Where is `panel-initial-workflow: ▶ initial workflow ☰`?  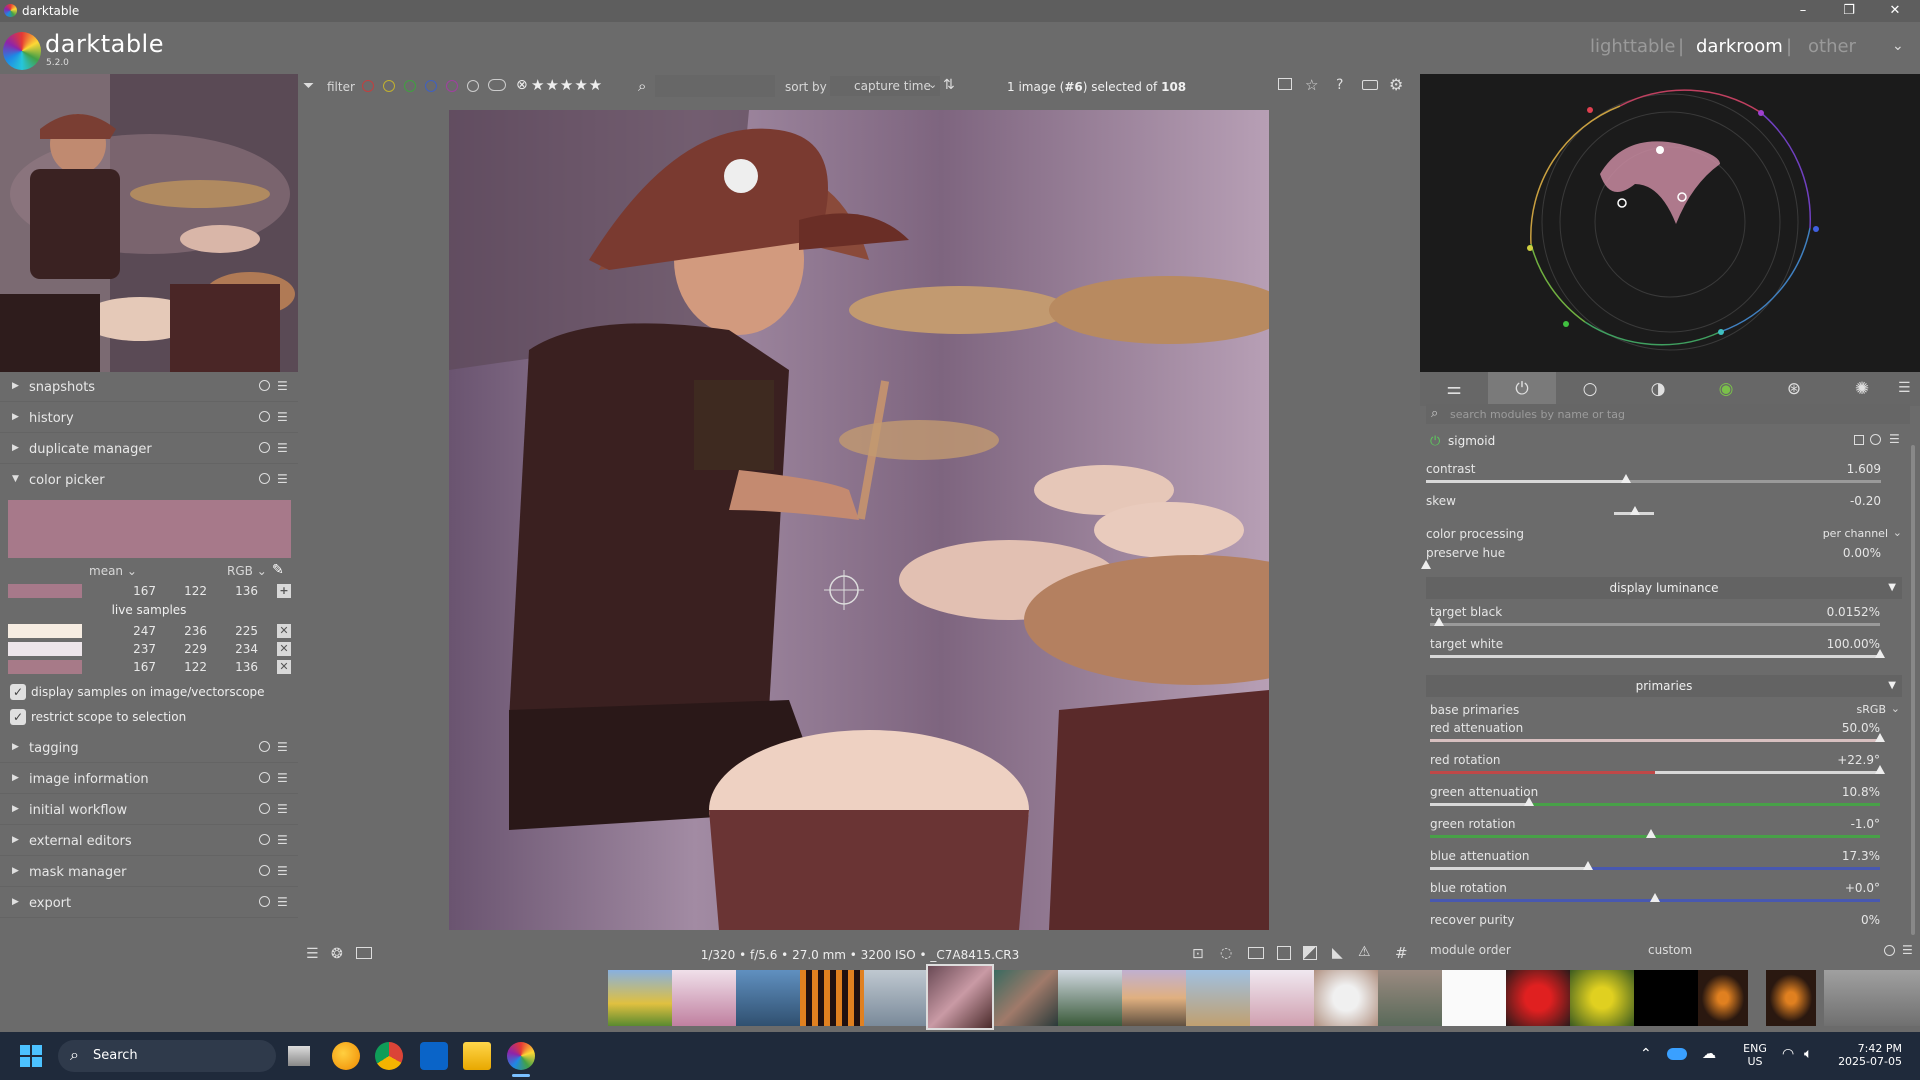 panel-initial-workflow: ▶ initial workflow ☰ is located at coordinates (149, 810).